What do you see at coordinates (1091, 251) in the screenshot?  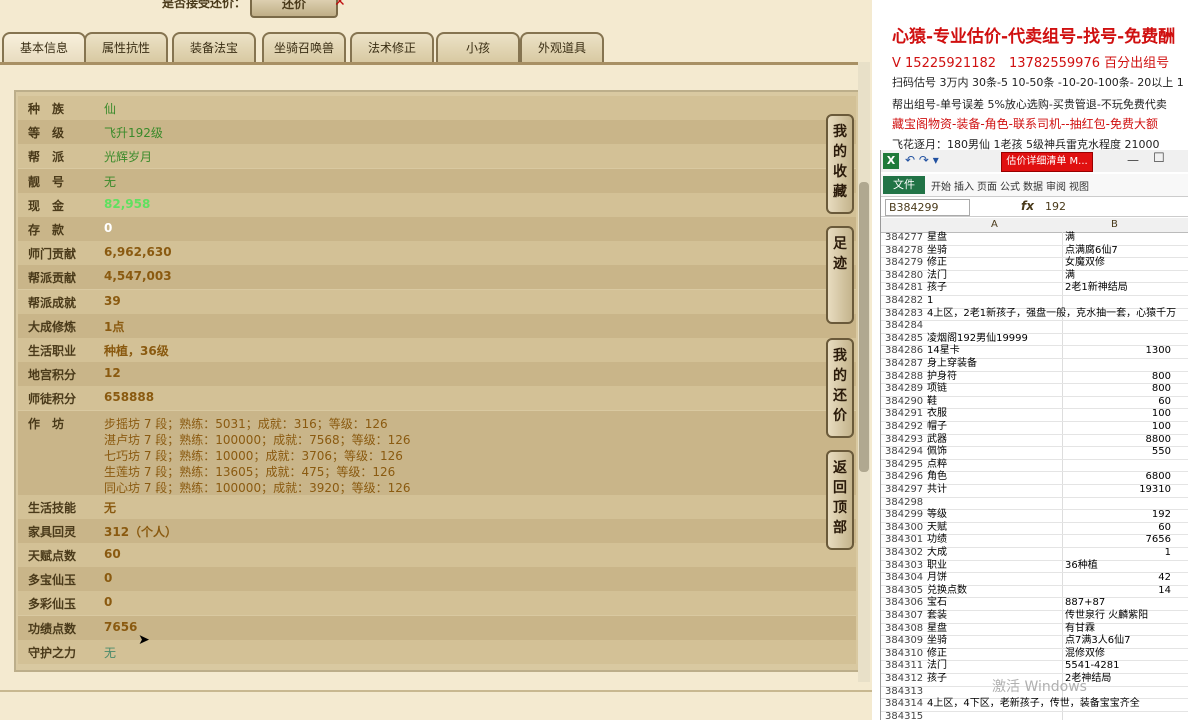 I see `cell-b: 点满腐6仙7` at bounding box center [1091, 251].